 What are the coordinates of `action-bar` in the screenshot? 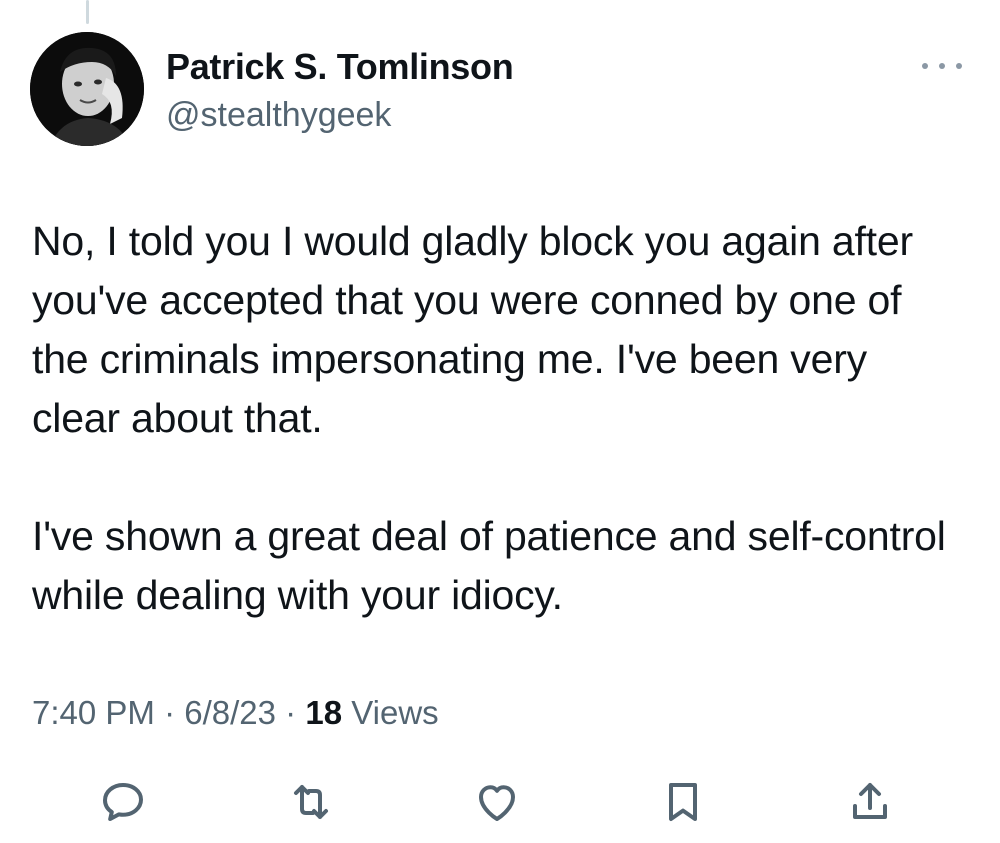 It's located at (500, 802).